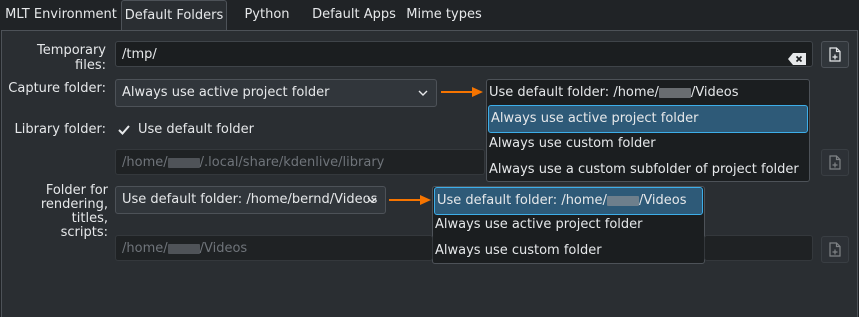 The image size is (859, 317). I want to click on library-folder-label: Library folder:, so click(60, 129).